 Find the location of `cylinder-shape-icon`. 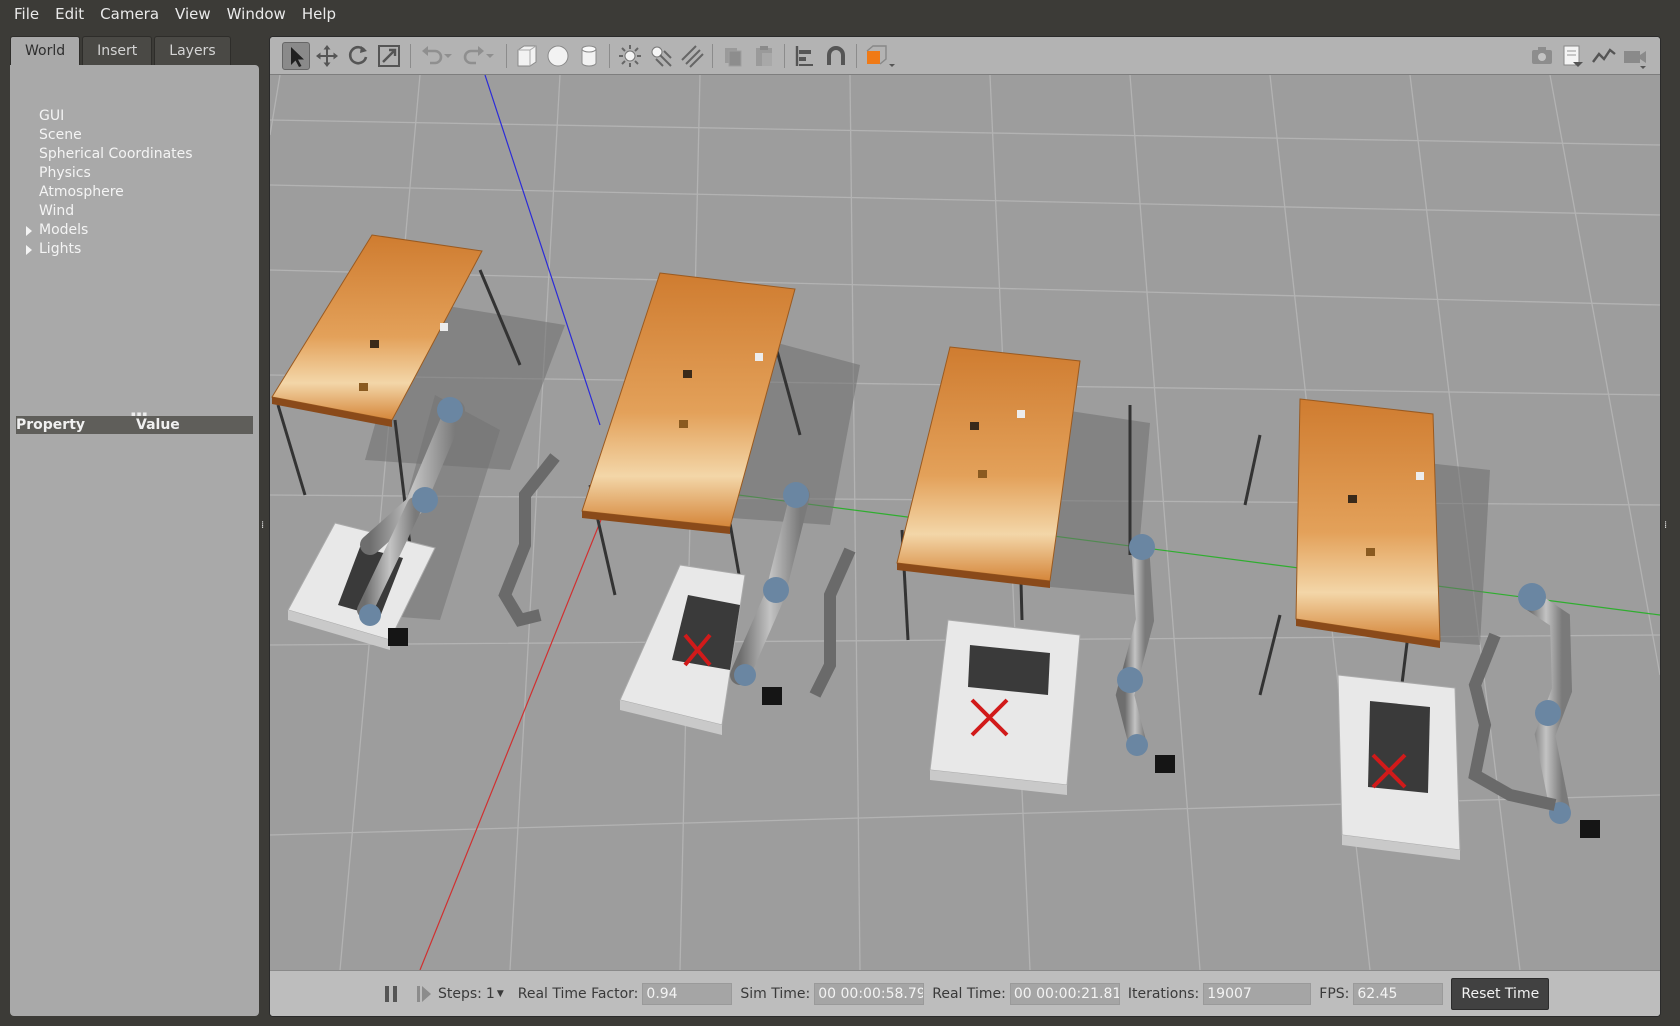

cylinder-shape-icon is located at coordinates (589, 56).